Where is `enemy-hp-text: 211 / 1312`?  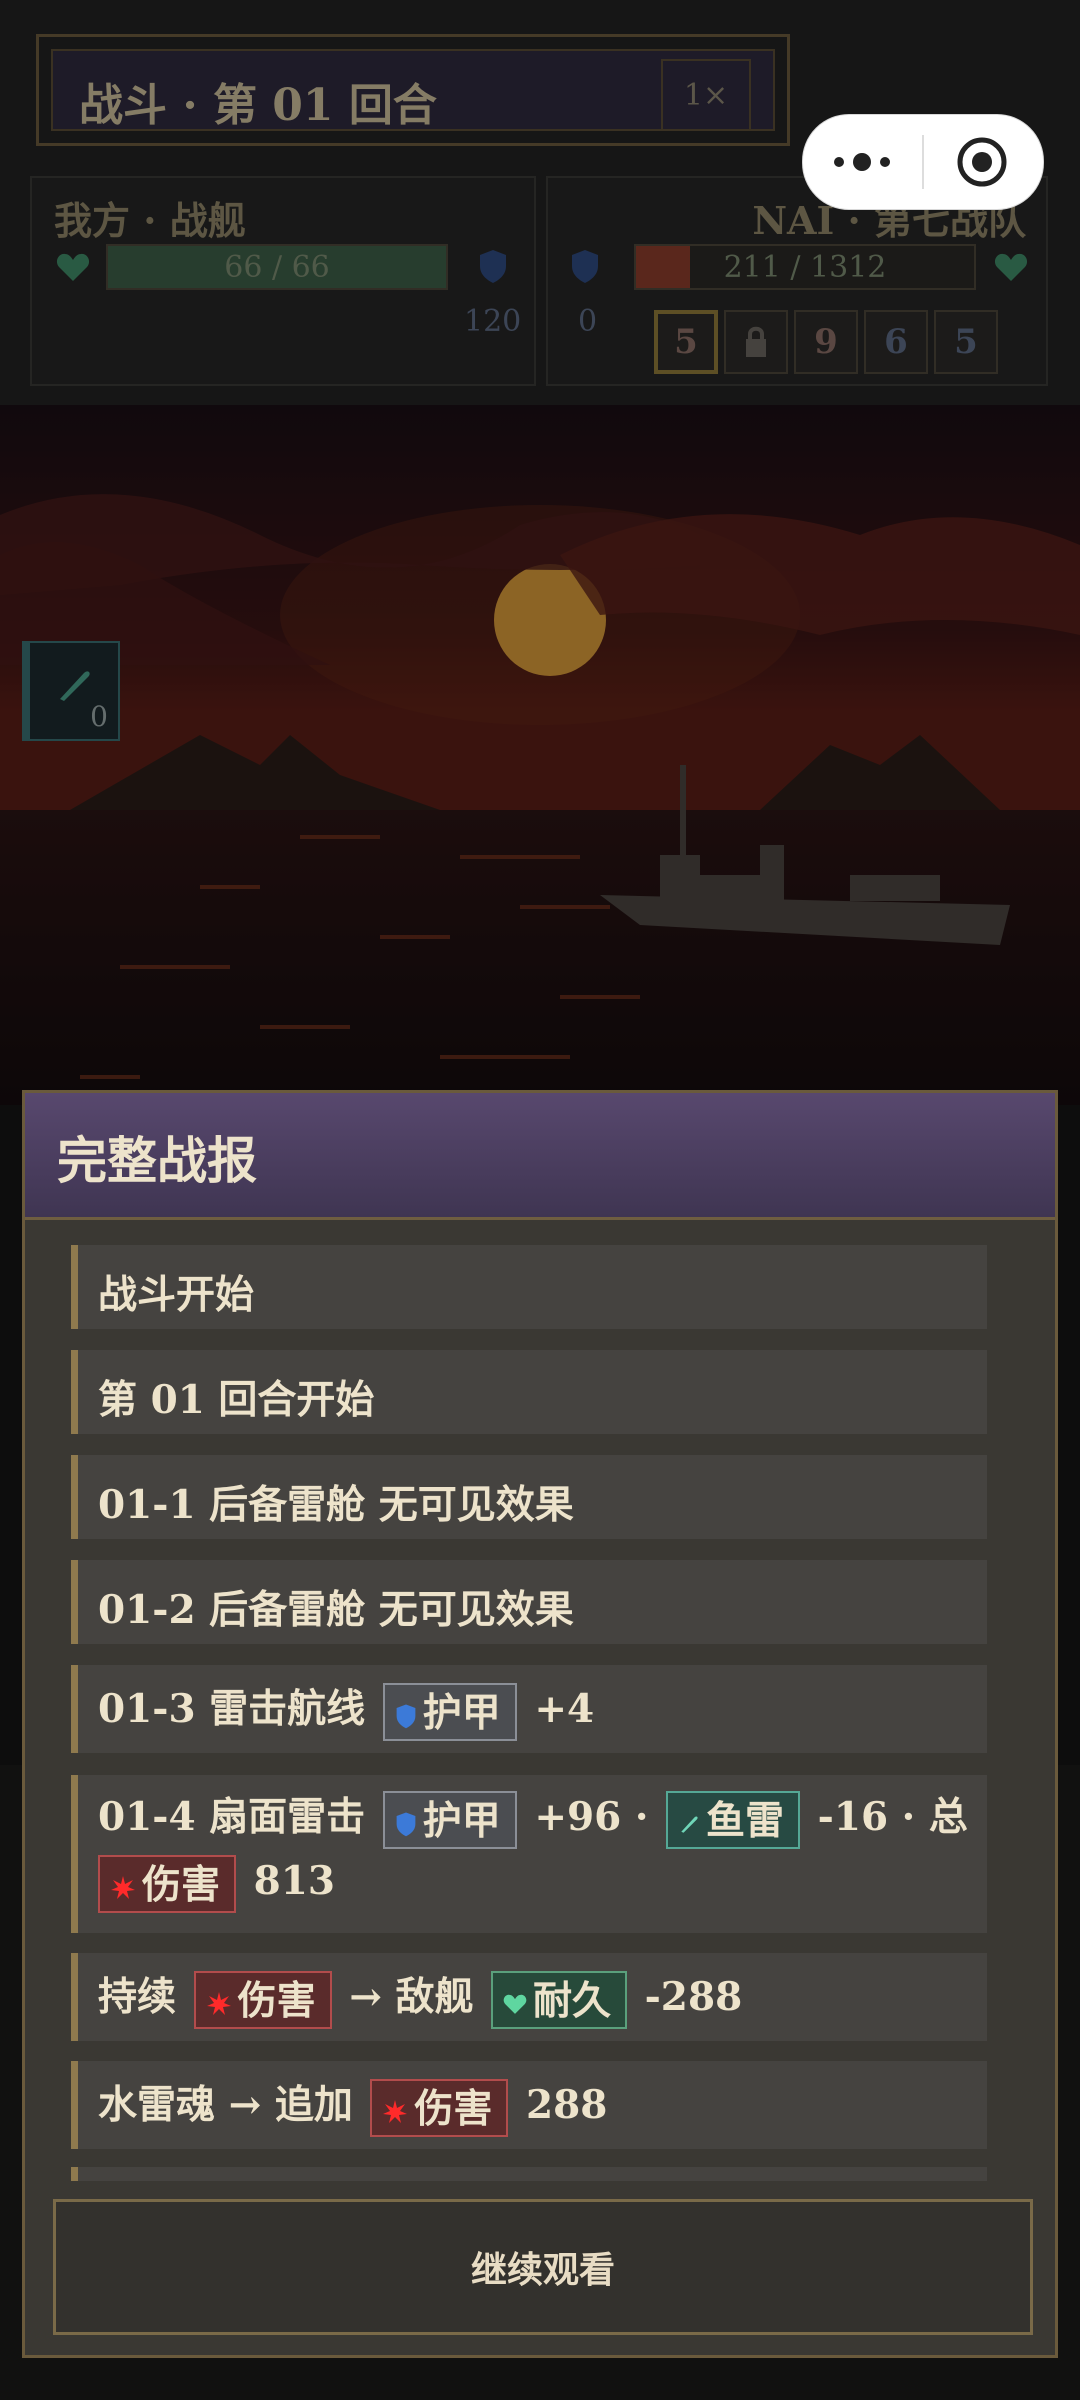
enemy-hp-text: 211 / 1312 is located at coordinates (805, 267).